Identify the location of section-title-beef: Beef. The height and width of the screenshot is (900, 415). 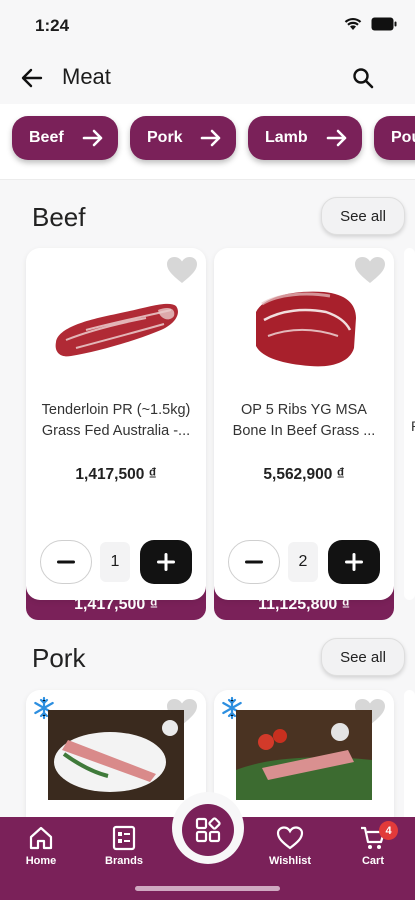
(59, 217).